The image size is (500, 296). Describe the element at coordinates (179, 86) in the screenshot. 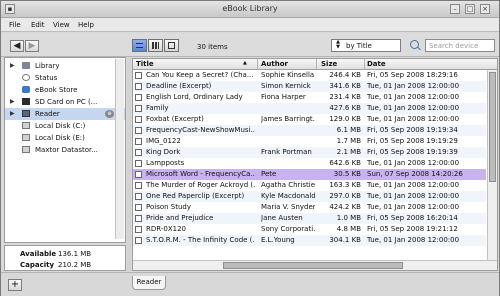

I see `title-cell: Deadline (Excerpt)` at that location.